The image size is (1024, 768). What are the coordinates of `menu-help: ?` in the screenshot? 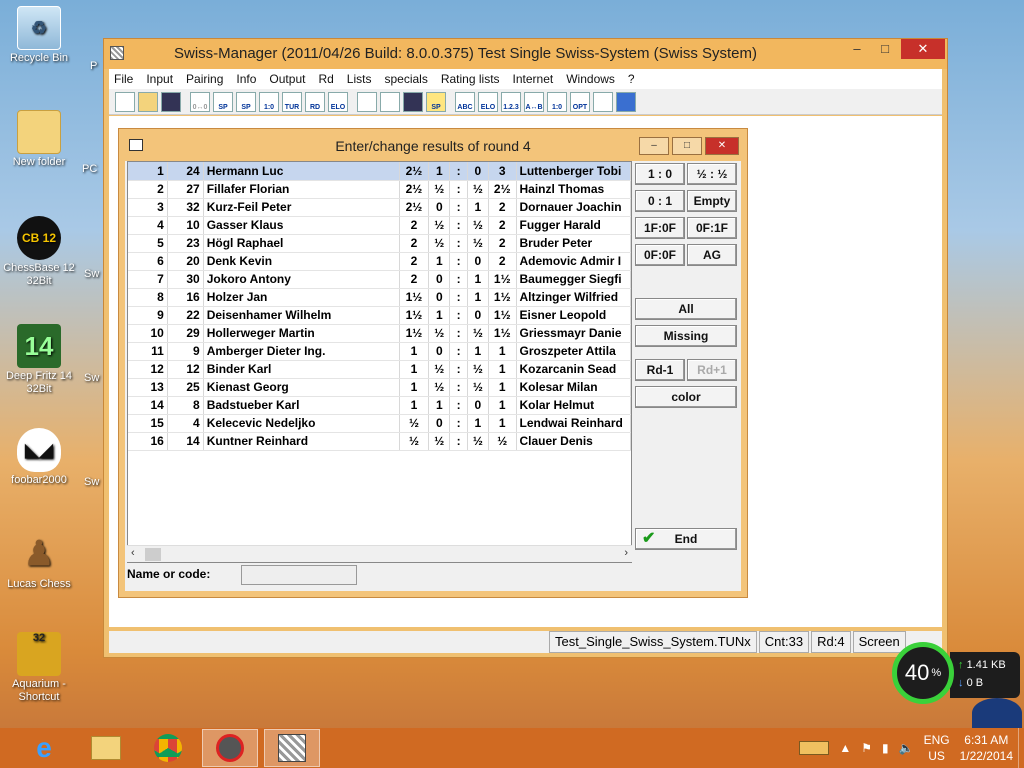 It's located at (631, 79).